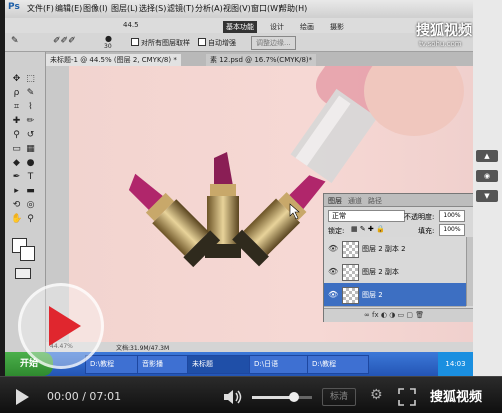 The width and height of the screenshot is (502, 413). I want to click on layers-panel-header: 图层 通道 路径, so click(398, 200).